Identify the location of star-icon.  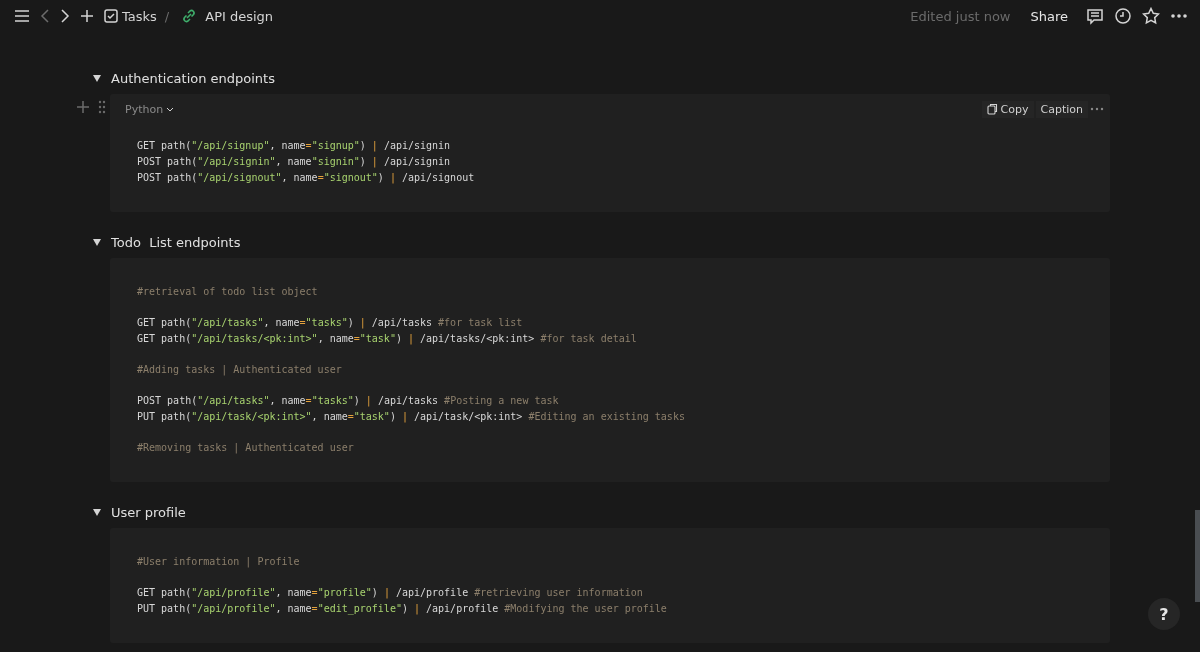
(1151, 16).